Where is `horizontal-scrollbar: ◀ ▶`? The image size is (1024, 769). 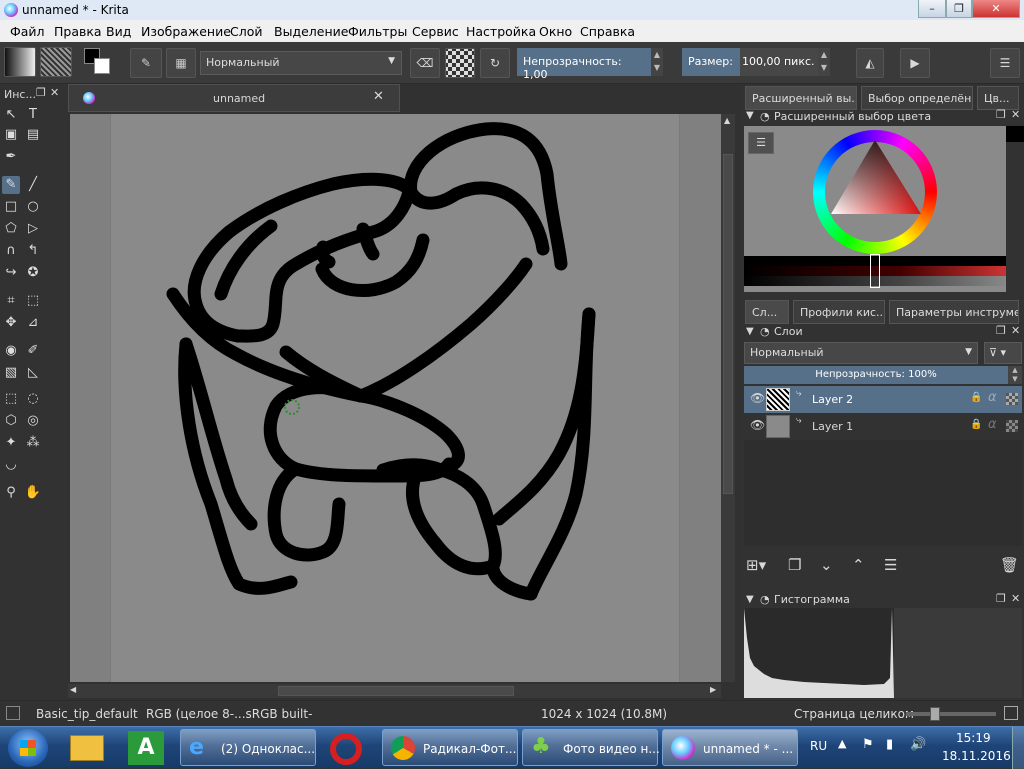 horizontal-scrollbar: ◀ ▶ is located at coordinates (394, 691).